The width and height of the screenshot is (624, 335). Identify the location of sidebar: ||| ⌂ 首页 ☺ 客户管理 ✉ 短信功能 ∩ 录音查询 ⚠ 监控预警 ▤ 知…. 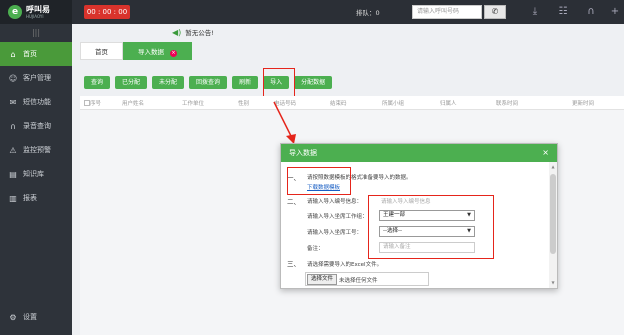
(36, 179).